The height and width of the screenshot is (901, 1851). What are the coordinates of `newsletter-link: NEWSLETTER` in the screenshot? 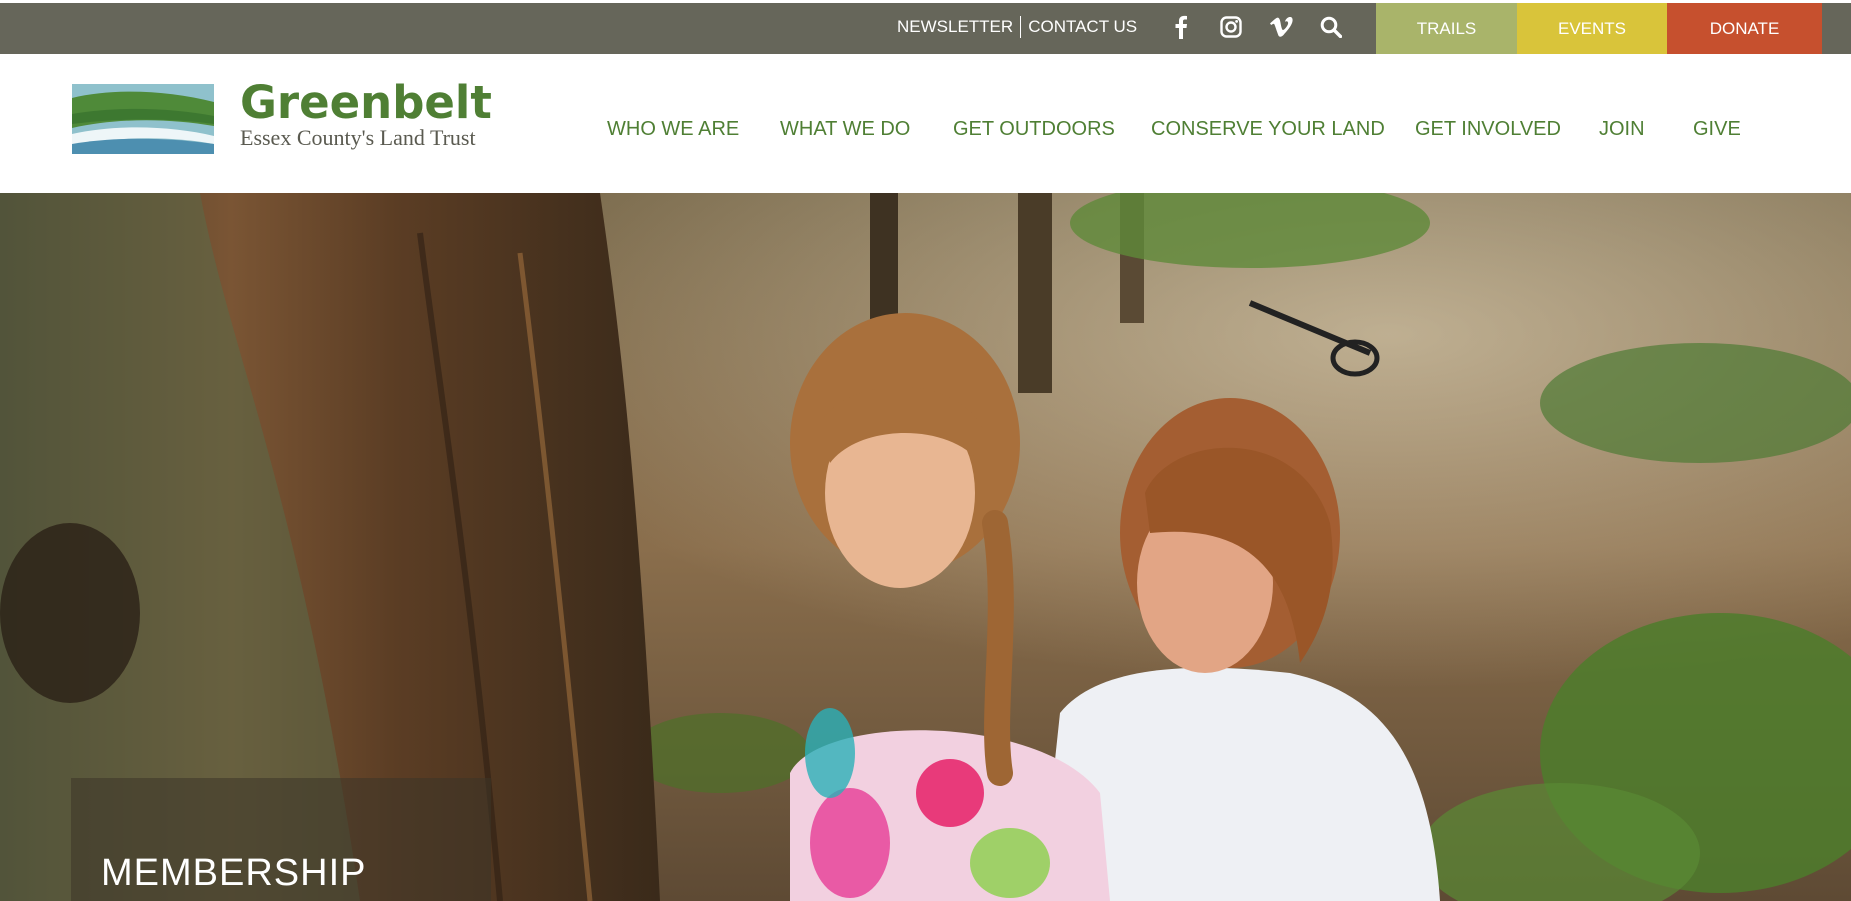 It's located at (955, 27).